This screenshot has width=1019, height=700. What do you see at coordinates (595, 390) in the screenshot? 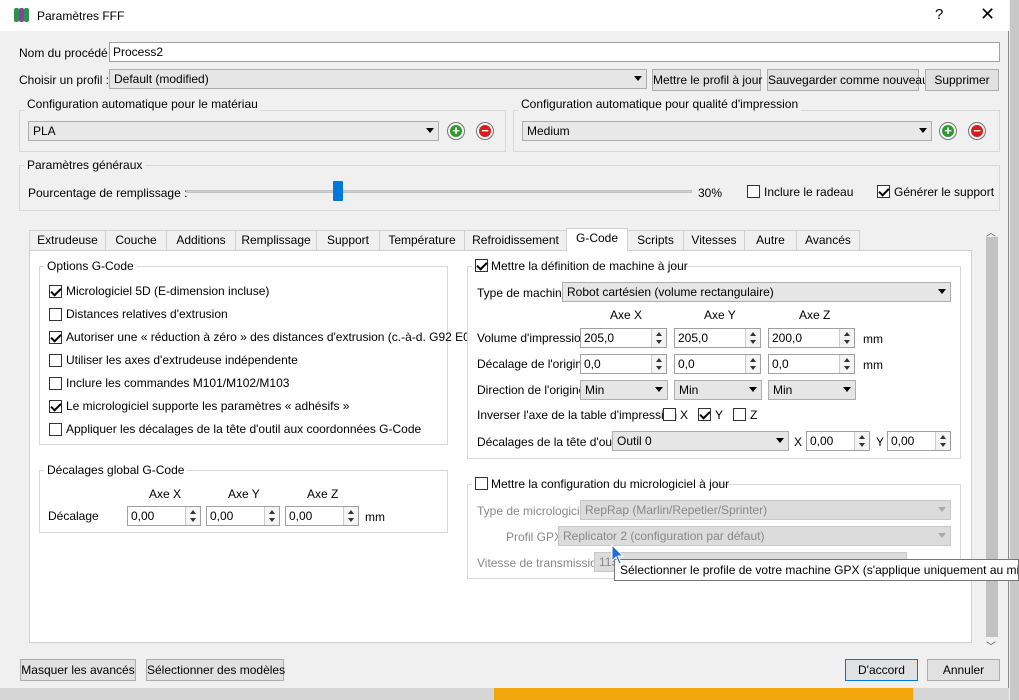
I see `direction-x-value: Min` at bounding box center [595, 390].